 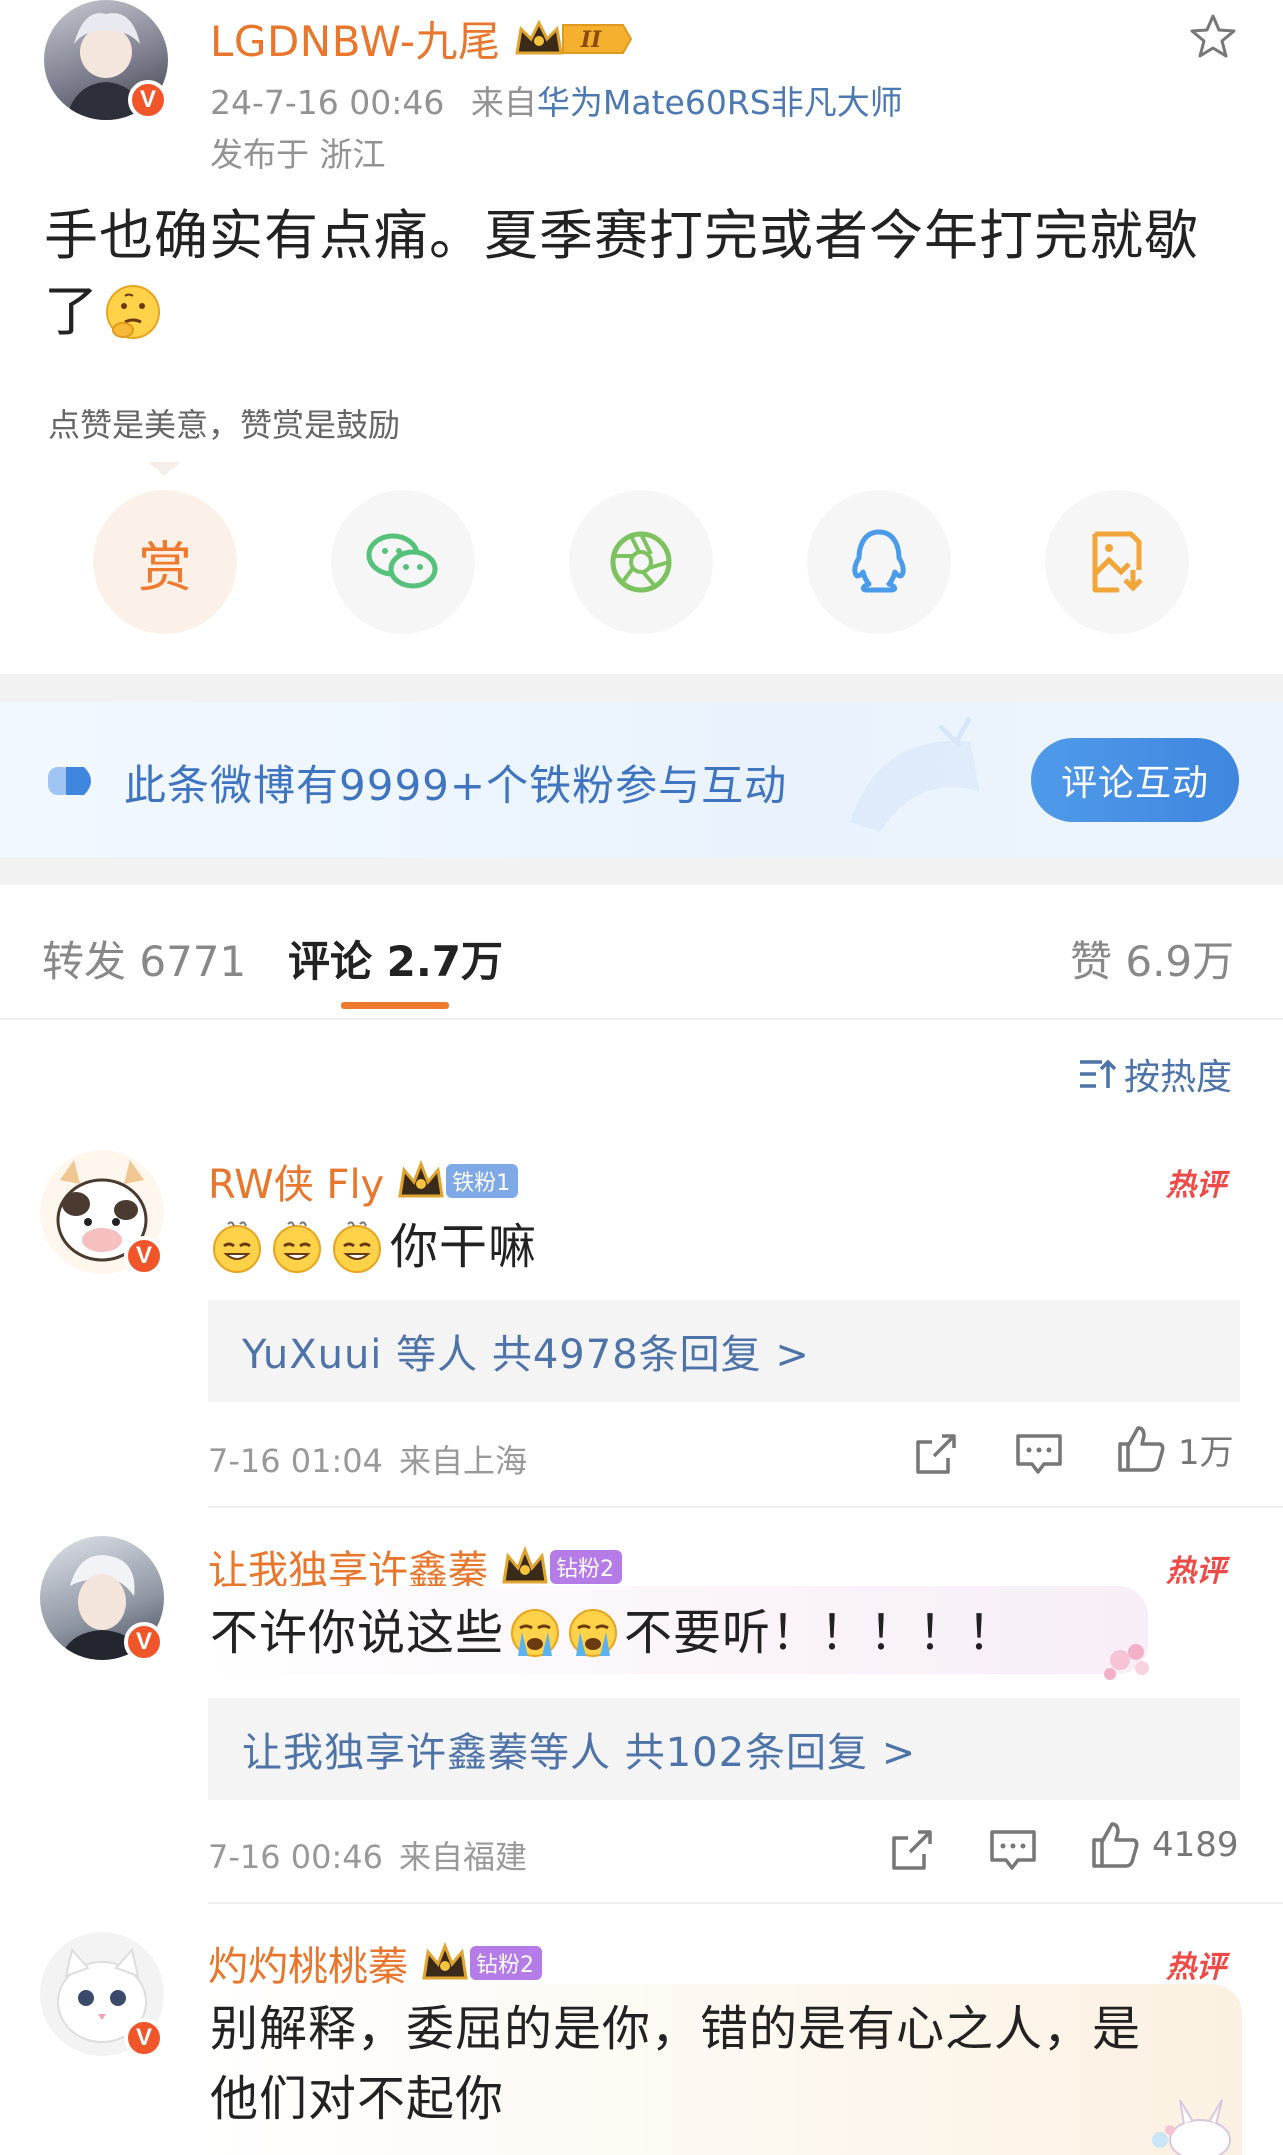 I want to click on reply-summary: YuXuui 等人 共4978条回复 >, so click(x=724, y=1351).